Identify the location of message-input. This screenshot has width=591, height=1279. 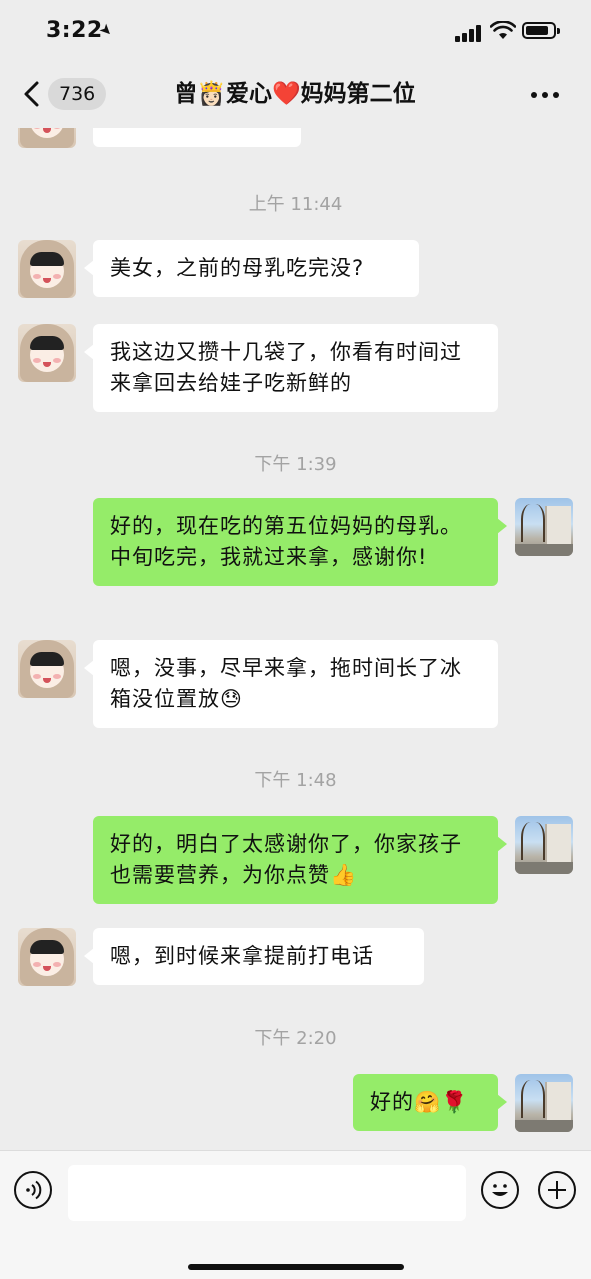
(267, 1193).